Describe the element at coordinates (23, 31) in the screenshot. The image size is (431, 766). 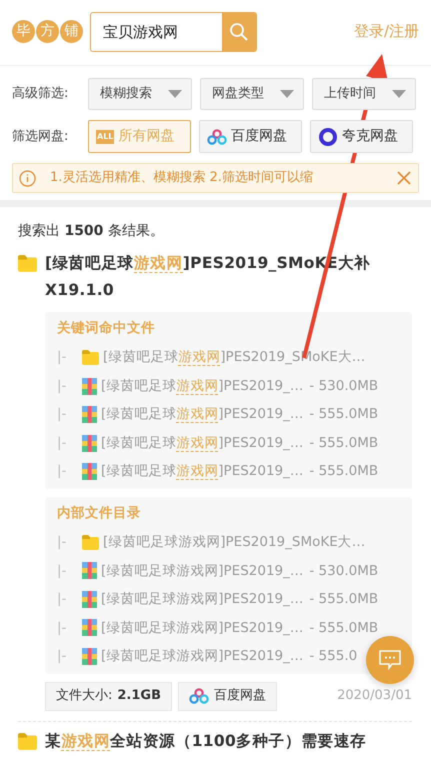
I see `logo-char: 毕` at that location.